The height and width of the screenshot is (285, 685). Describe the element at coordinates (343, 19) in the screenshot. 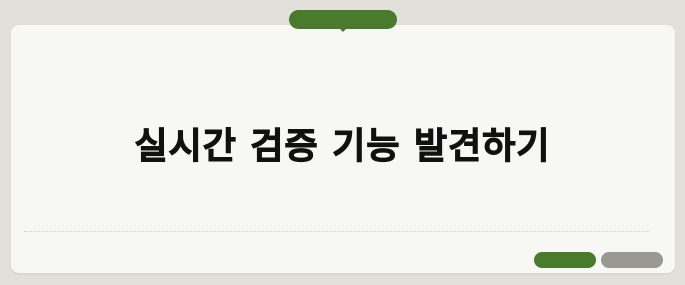

I see `top-tab-indicator` at that location.